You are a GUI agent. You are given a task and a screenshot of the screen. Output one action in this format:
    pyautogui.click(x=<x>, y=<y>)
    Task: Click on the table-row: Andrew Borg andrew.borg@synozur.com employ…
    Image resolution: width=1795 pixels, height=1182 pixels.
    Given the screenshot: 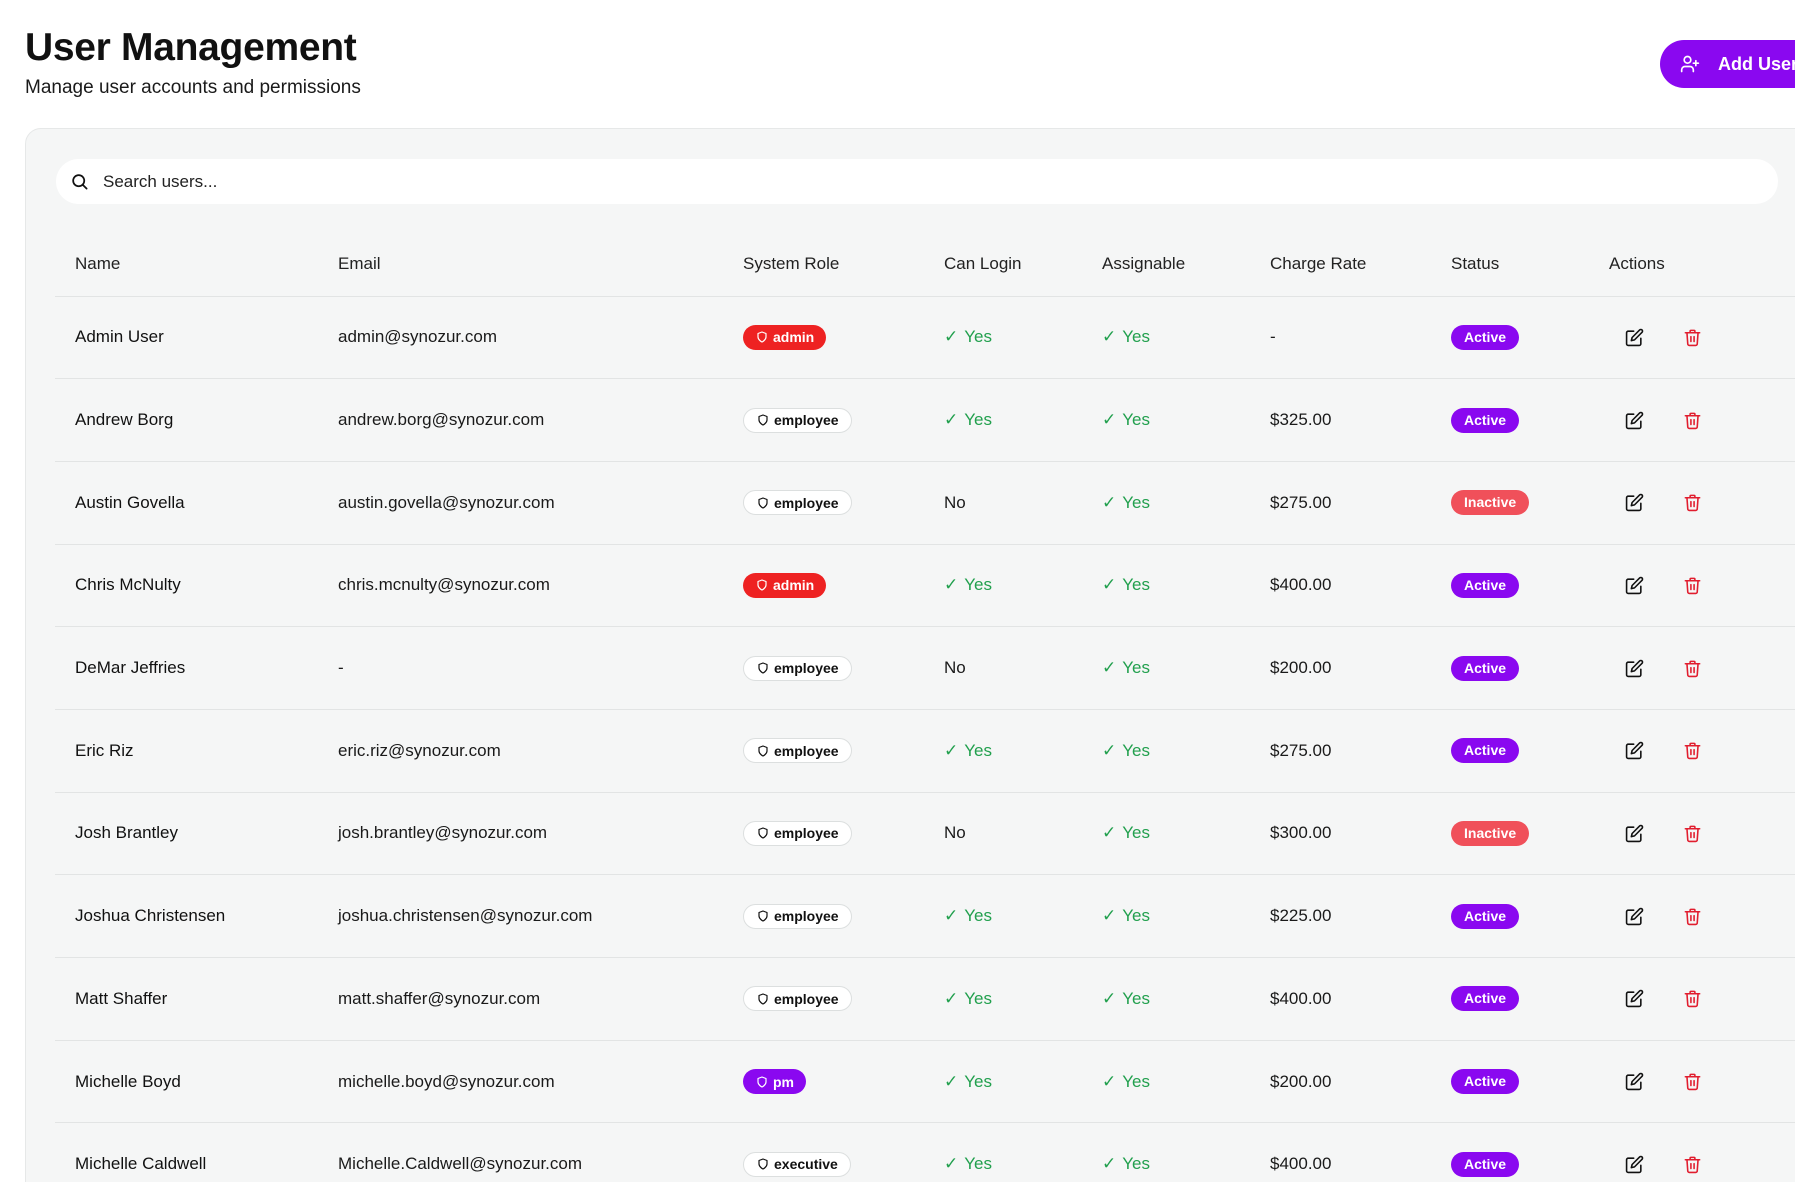 What is the action you would take?
    pyautogui.click(x=925, y=420)
    